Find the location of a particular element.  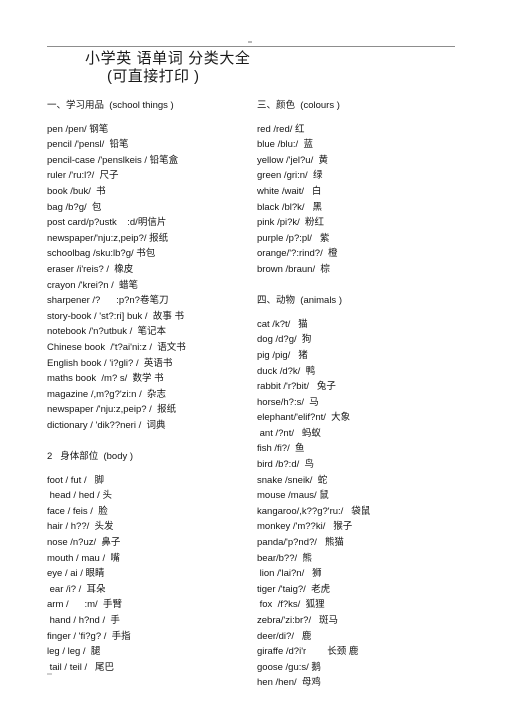

vocab-entry: kangaroo/,k??g?'ru:/ 袋鼠 is located at coordinates (314, 511).